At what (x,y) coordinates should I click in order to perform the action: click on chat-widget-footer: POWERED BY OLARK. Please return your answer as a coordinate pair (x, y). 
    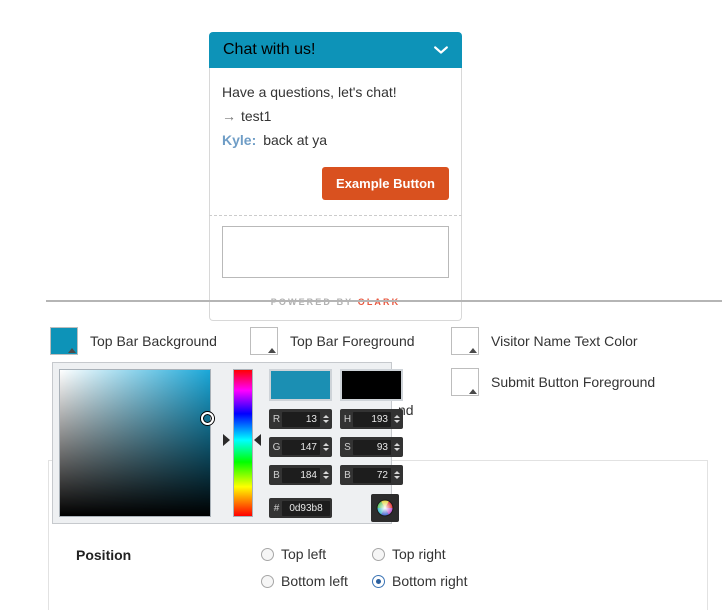
    Looking at the image, I should click on (335, 302).